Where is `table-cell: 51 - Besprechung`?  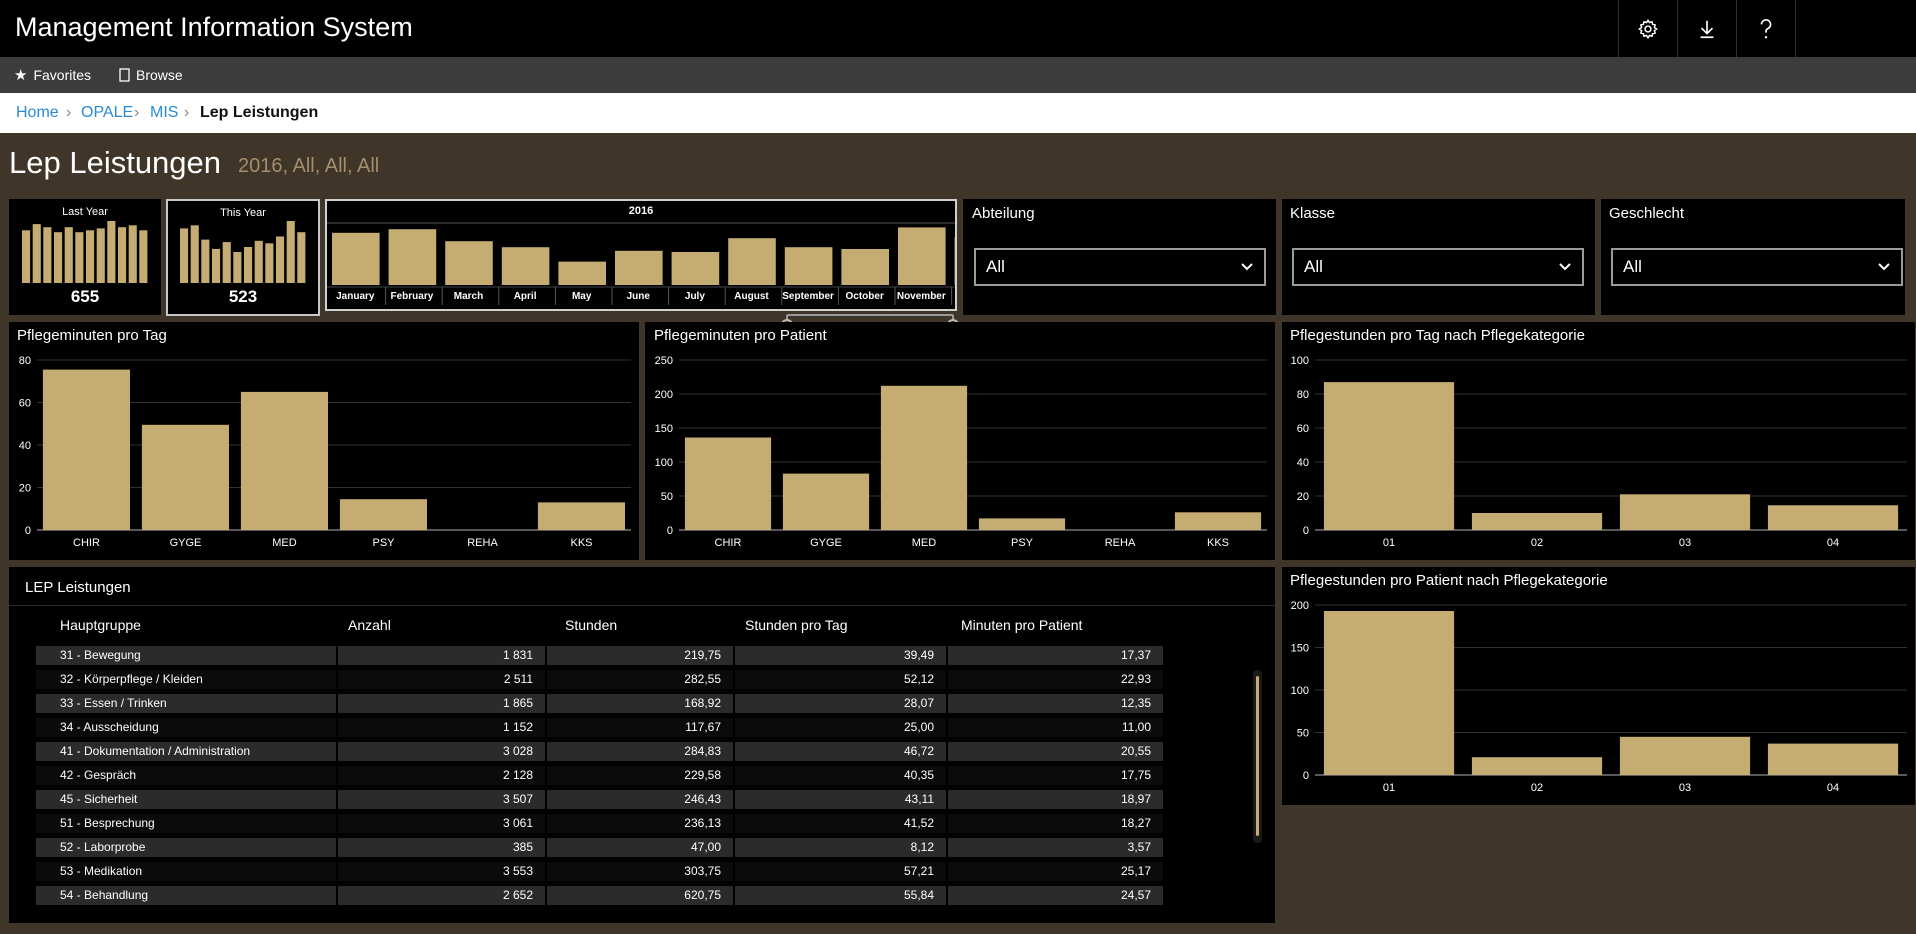 table-cell: 51 - Besprechung is located at coordinates (186, 823).